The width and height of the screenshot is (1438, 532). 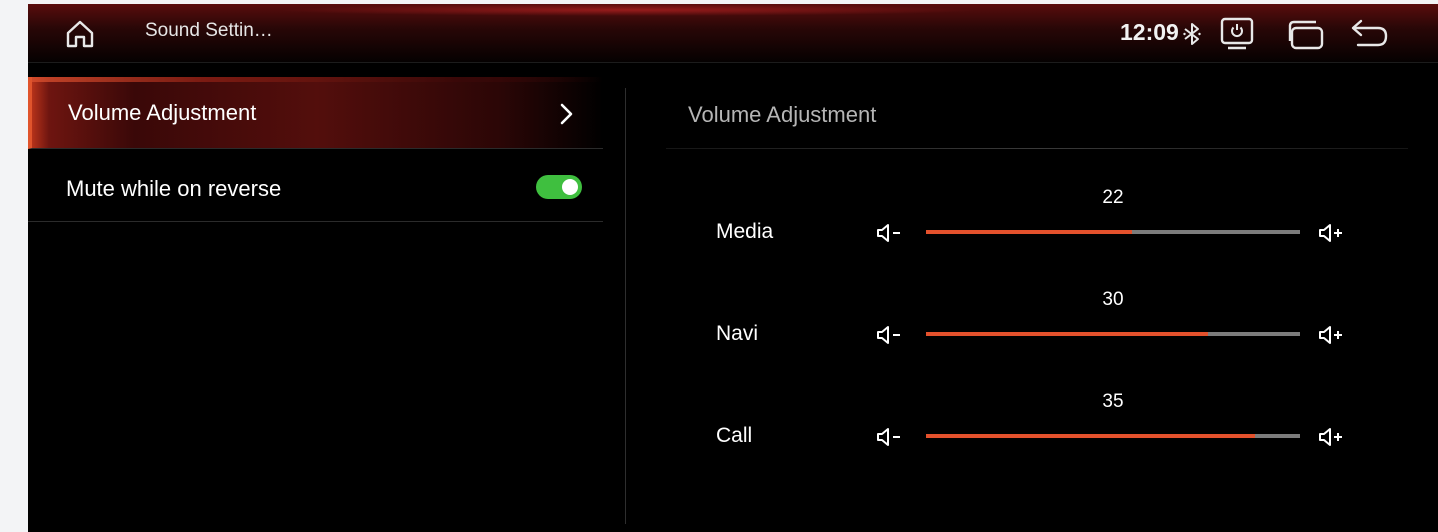 What do you see at coordinates (782, 114) in the screenshot?
I see `panel-title: Volume Adjustment` at bounding box center [782, 114].